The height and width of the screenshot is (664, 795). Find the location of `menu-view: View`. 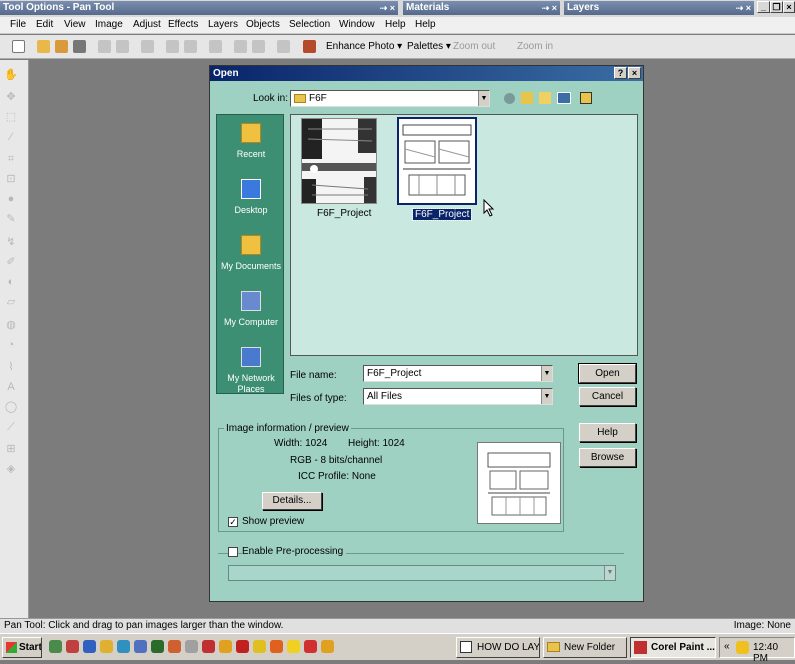

menu-view: View is located at coordinates (75, 24).